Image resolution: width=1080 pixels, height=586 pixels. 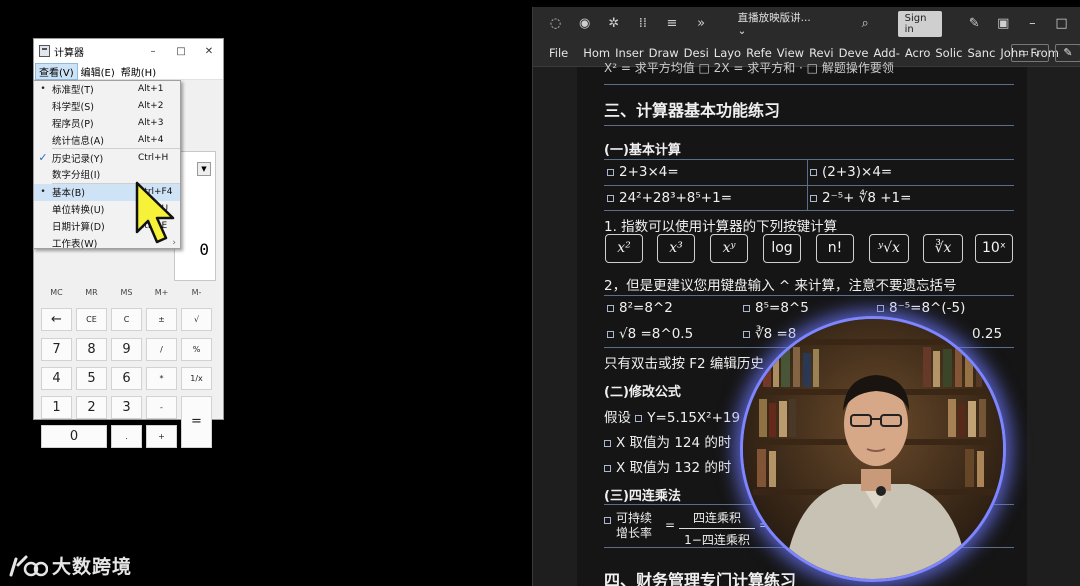 I want to click on minus-key: -, so click(x=161, y=407).